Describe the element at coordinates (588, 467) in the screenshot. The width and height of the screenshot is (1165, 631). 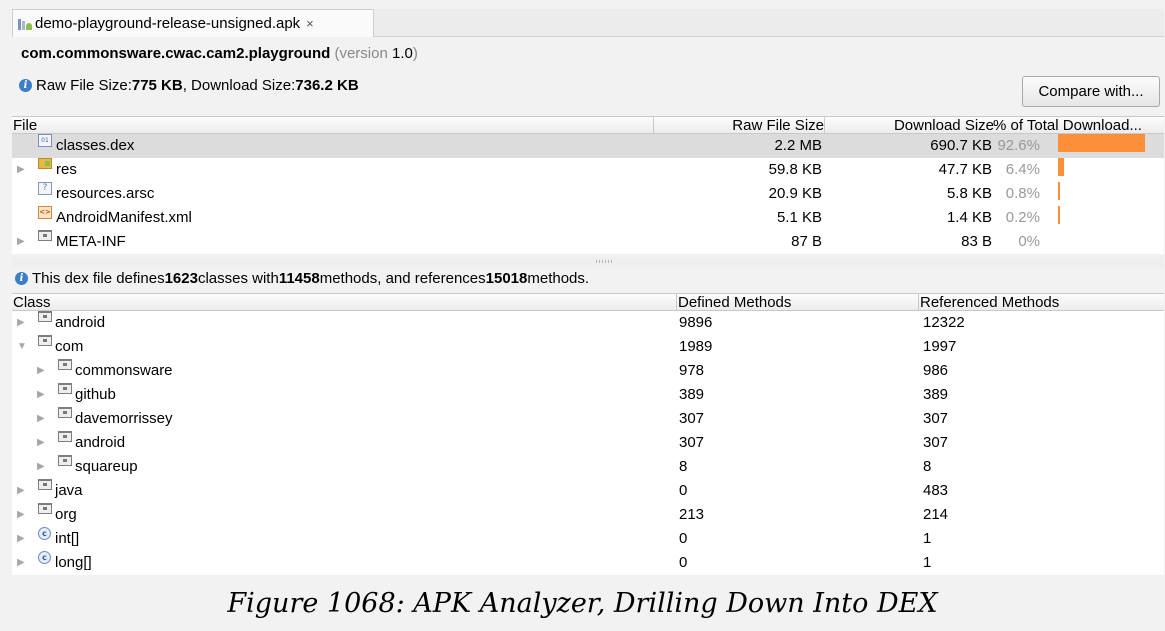
I see `class-row: ▶ squareup 8 8` at that location.